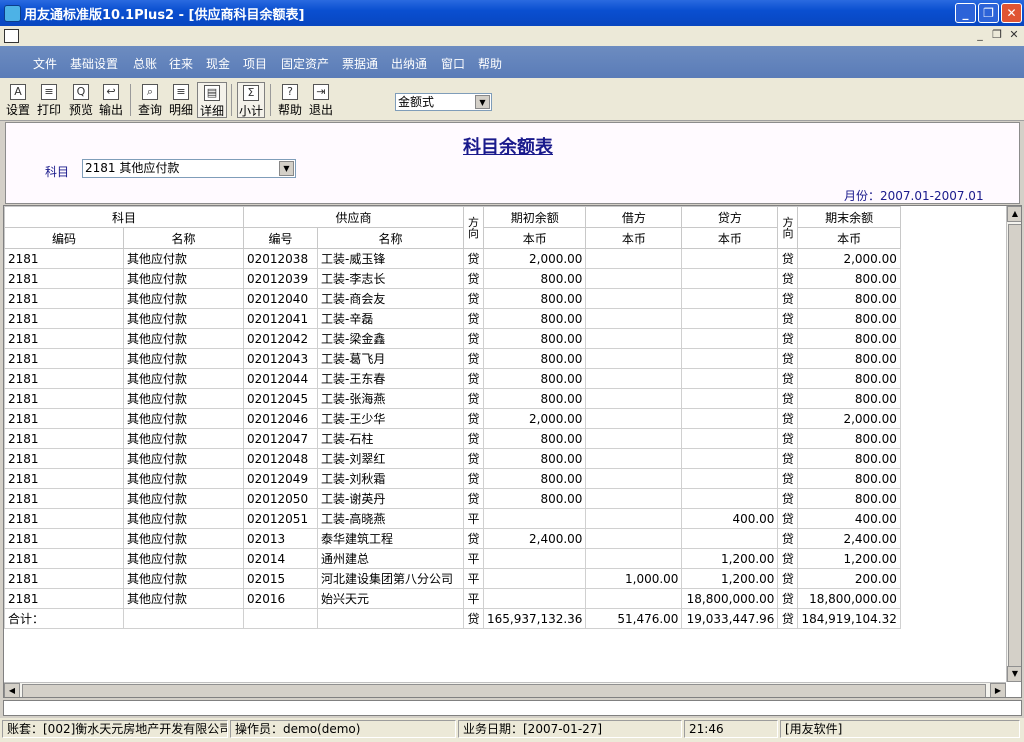 This screenshot has height=742, width=1024. Describe the element at coordinates (124, 217) in the screenshot. I see `subject-group-header: 科目` at that location.